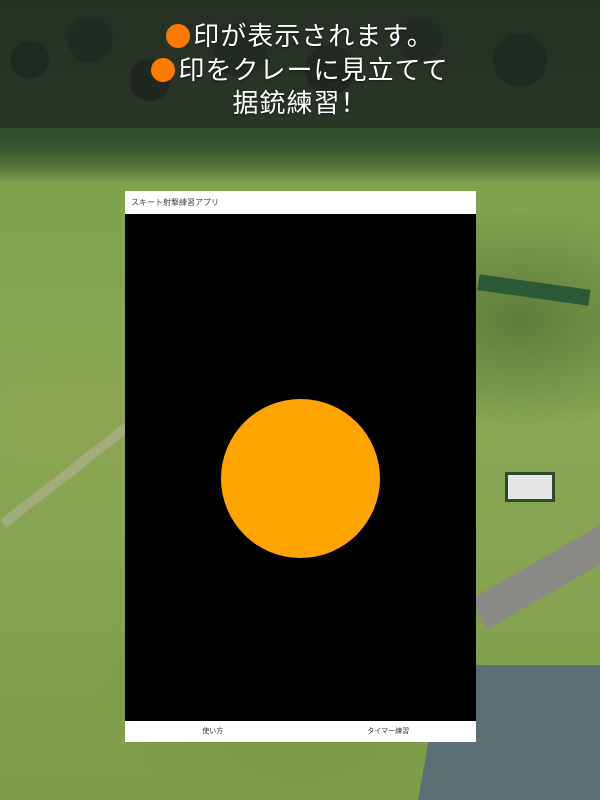 The height and width of the screenshot is (800, 600). I want to click on clay-target-circle, so click(300, 478).